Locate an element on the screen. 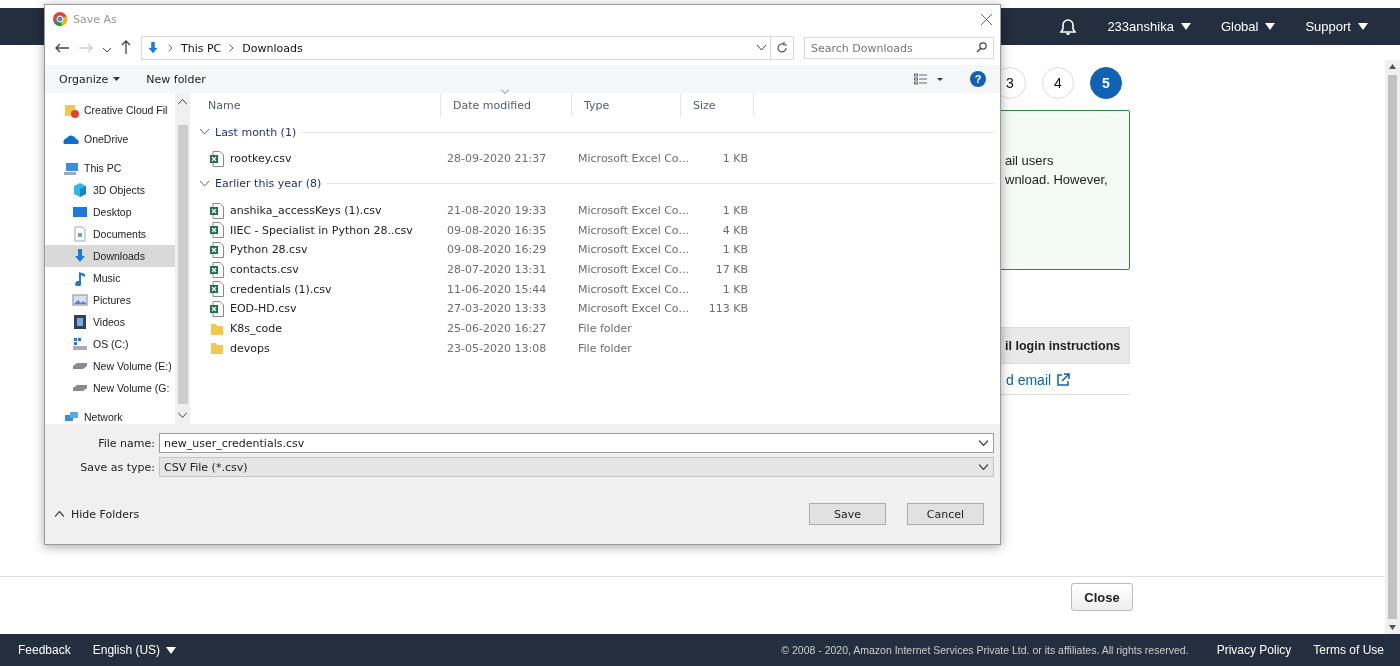 This screenshot has height=666, width=1400. sidebar-item: Creative Cloud Fil is located at coordinates (110, 110).